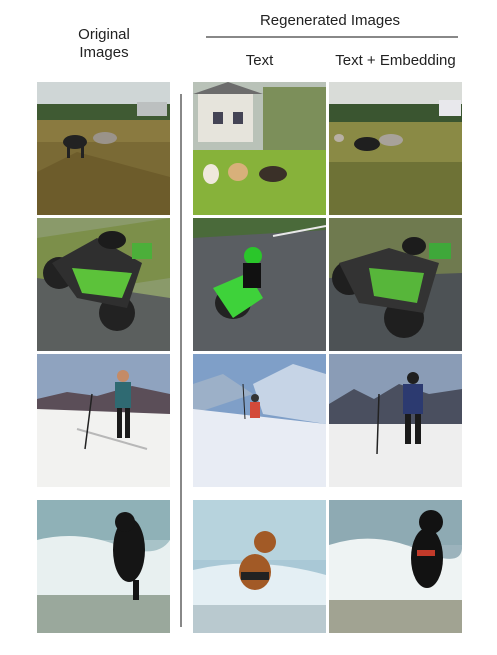 This screenshot has height=655, width=497. I want to click on embedding-image-dogs-field, so click(395, 148).